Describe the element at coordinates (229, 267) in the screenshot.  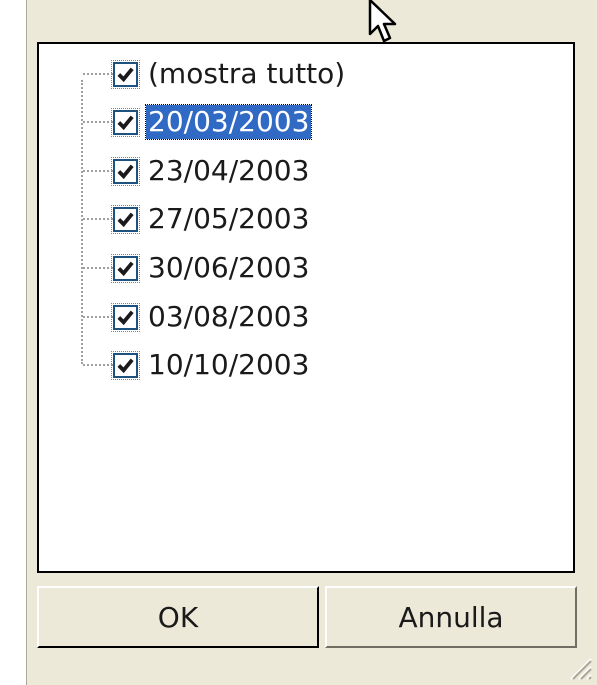
I see `list-item-label: 30/06/2003` at that location.